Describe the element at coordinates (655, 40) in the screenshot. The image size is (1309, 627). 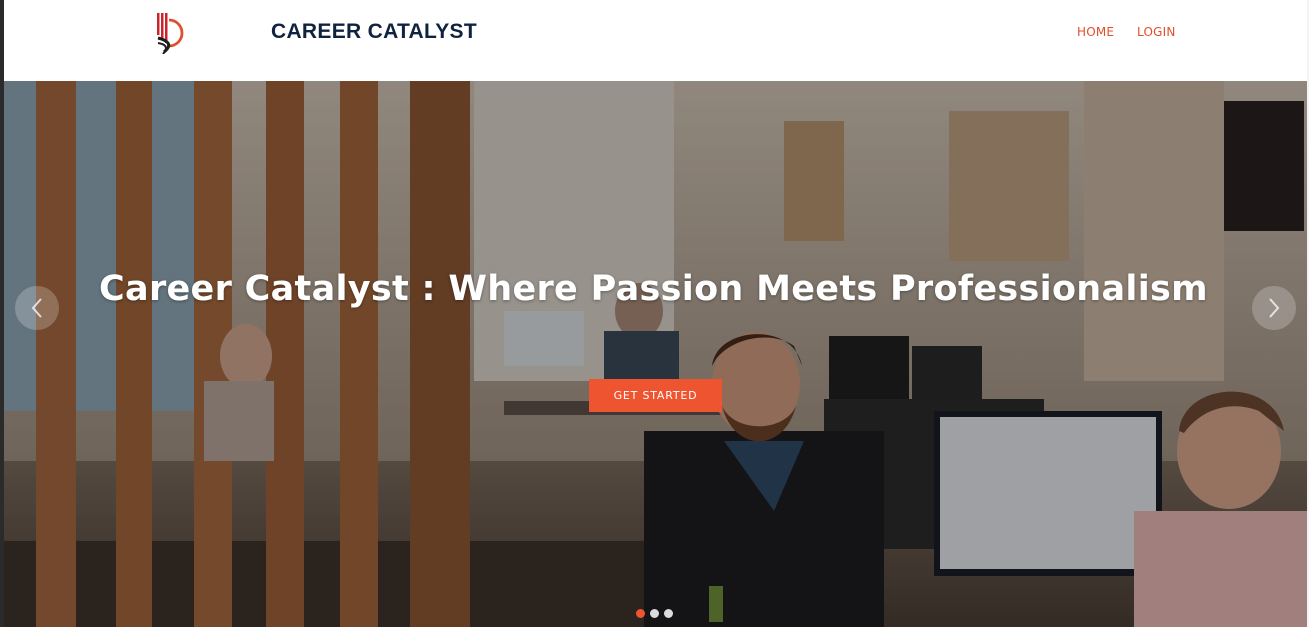
I see `site-header: CAREER CATALYST HOME LOGIN` at that location.